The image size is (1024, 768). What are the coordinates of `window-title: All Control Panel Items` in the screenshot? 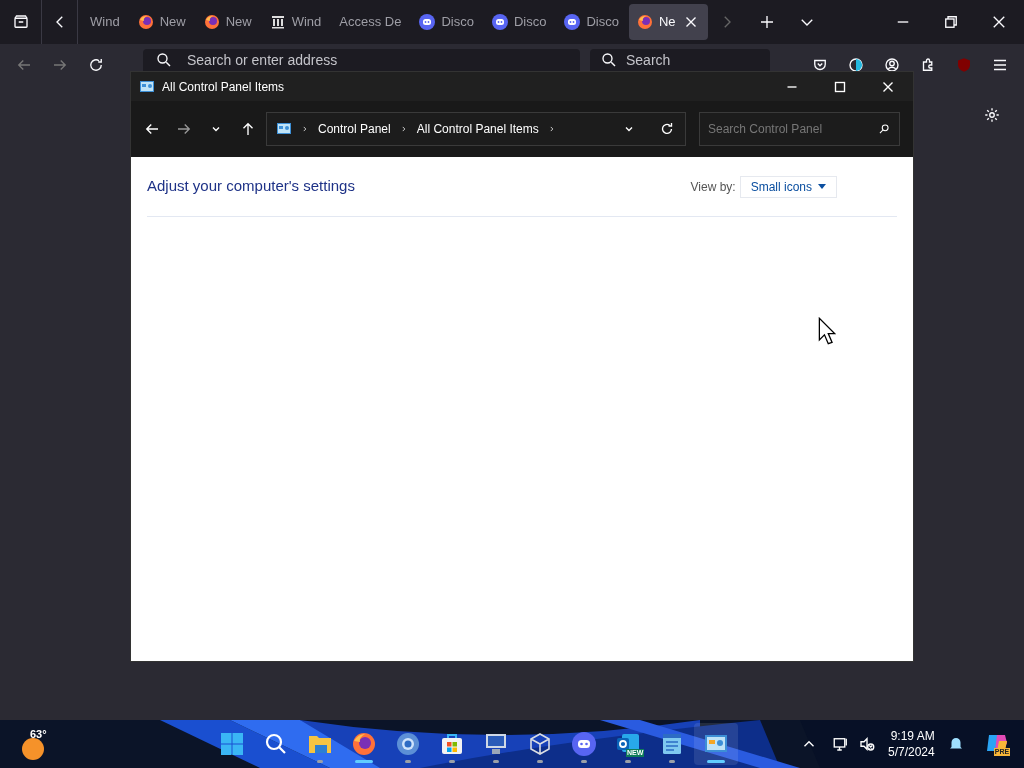 It's located at (223, 87).